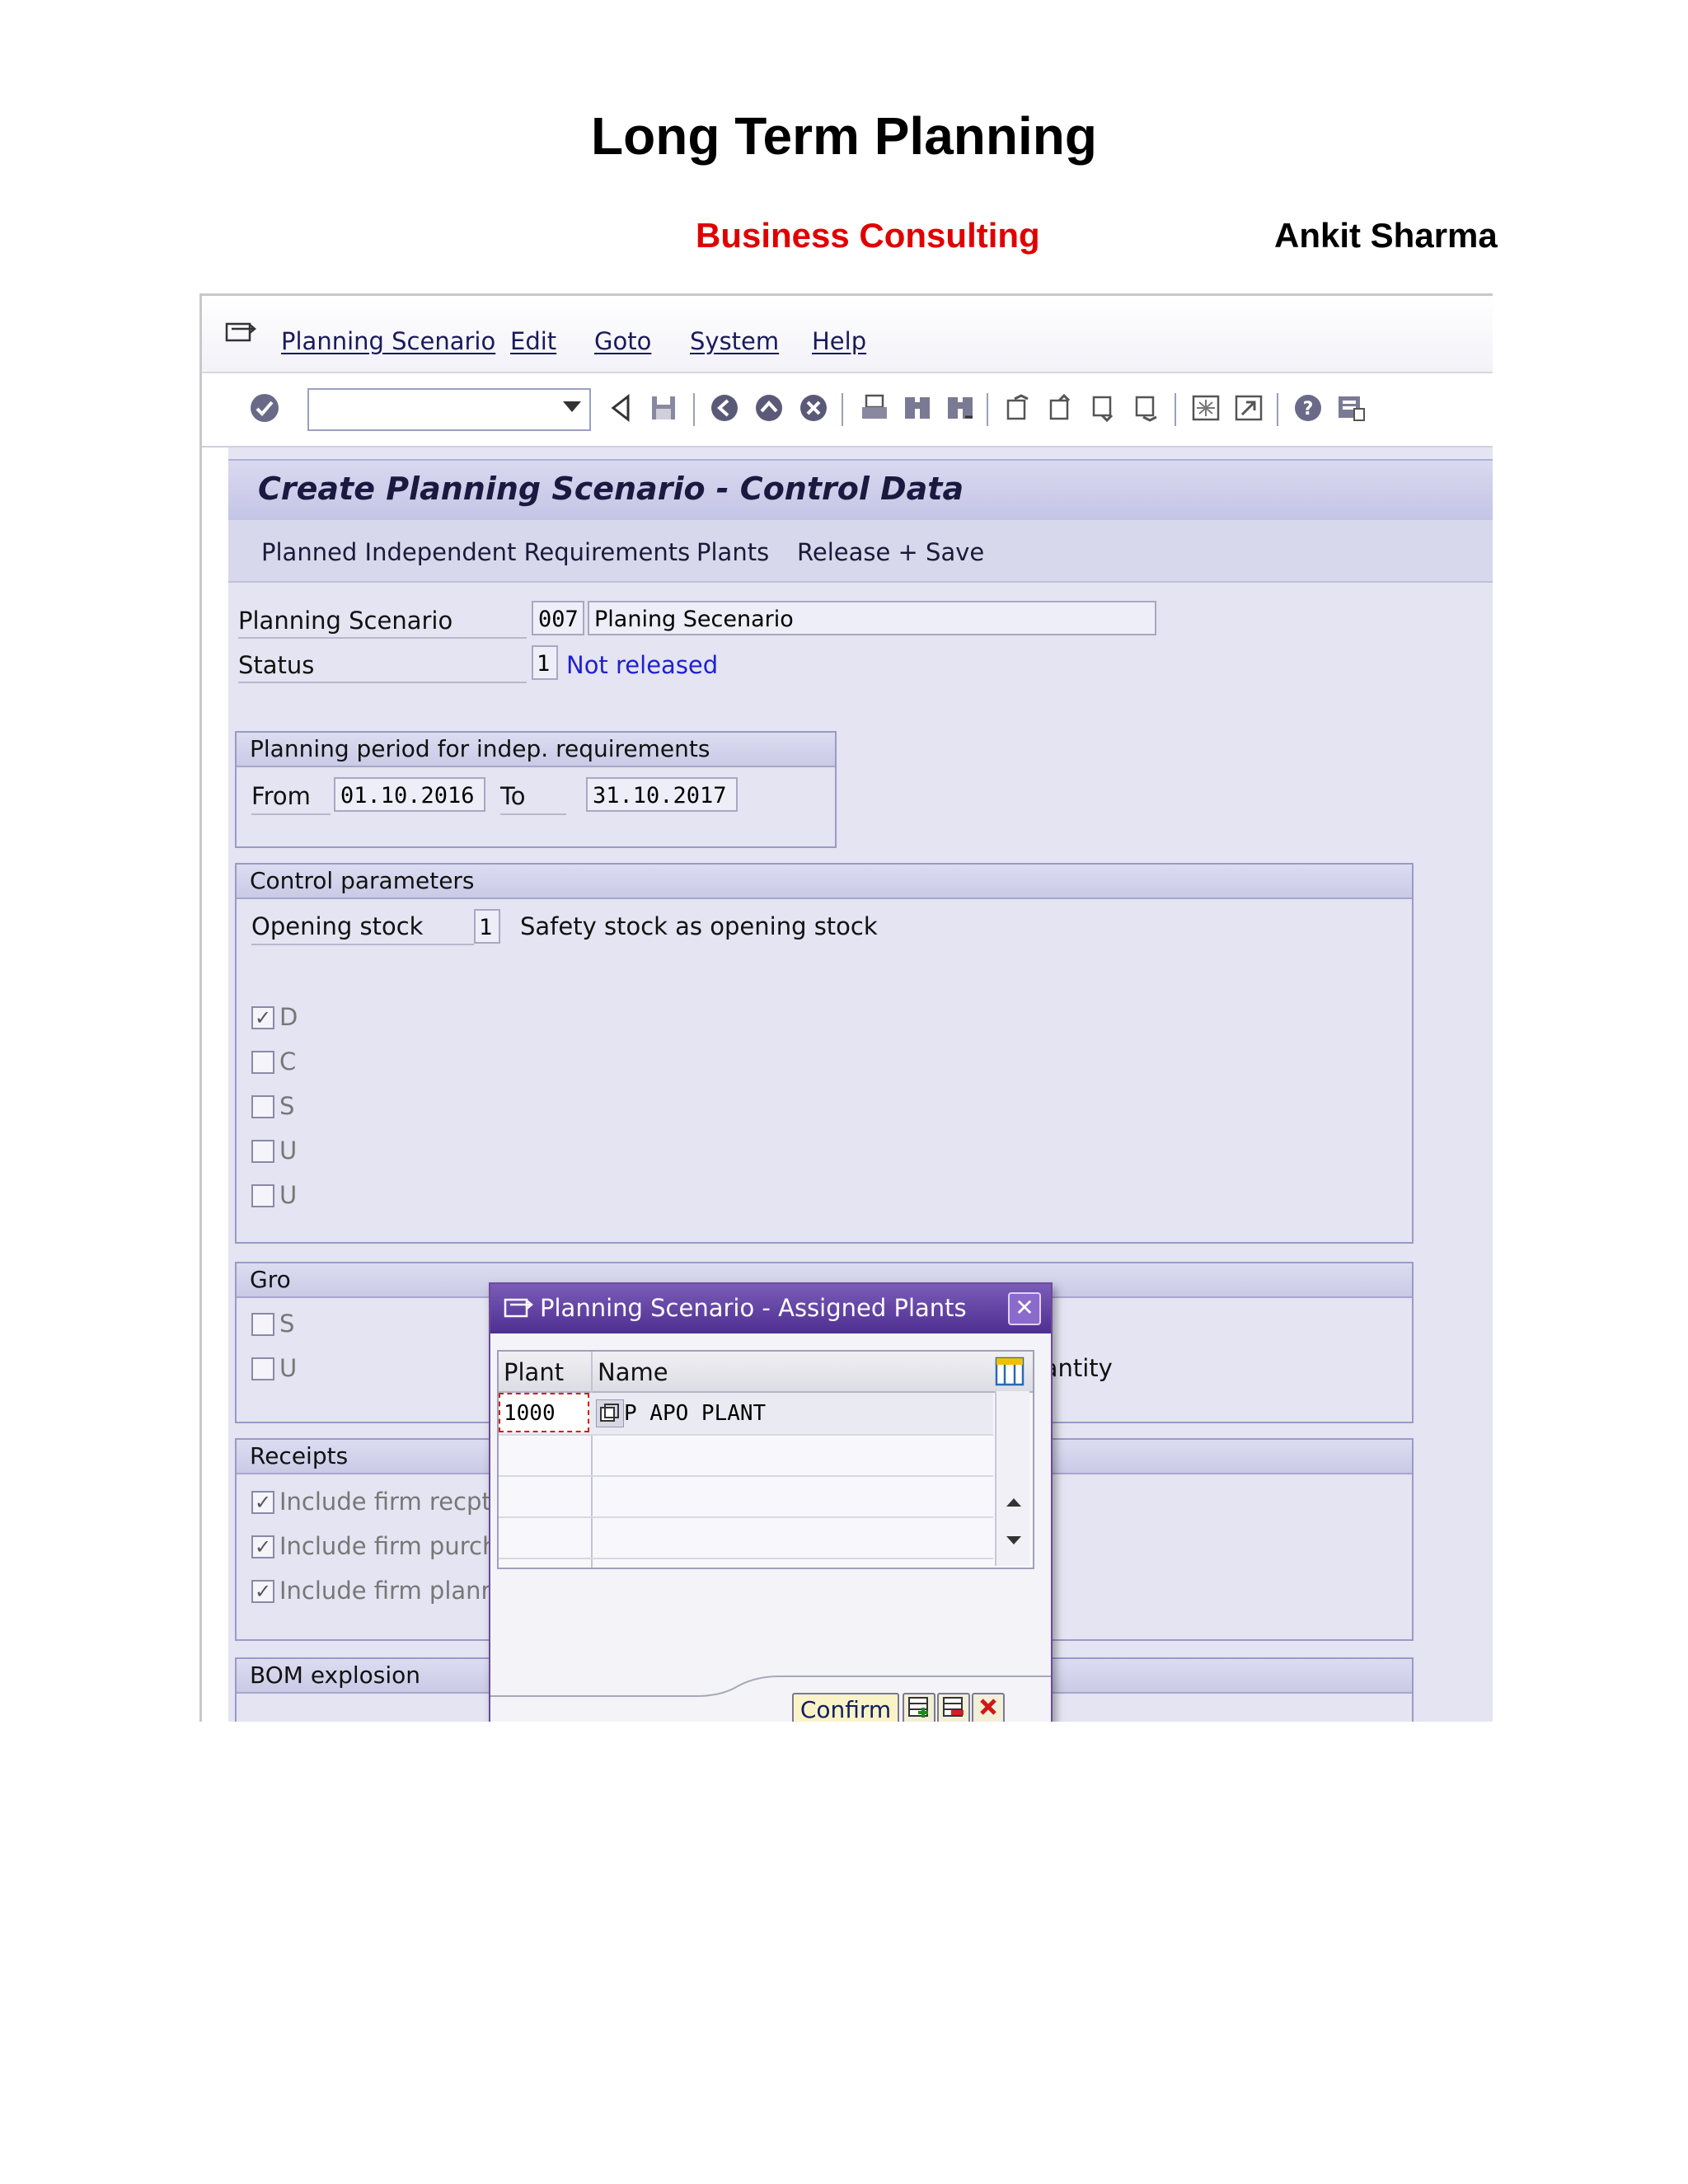  What do you see at coordinates (845, 1707) in the screenshot?
I see `confirm-button: Confirm` at bounding box center [845, 1707].